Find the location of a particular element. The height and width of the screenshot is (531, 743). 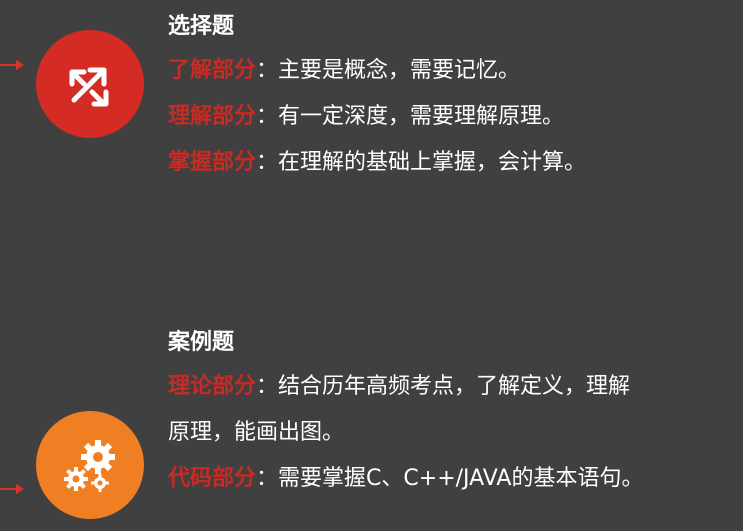

section1-item-1: 了解部分：主要是概念，需要记忆。 is located at coordinates (344, 68).